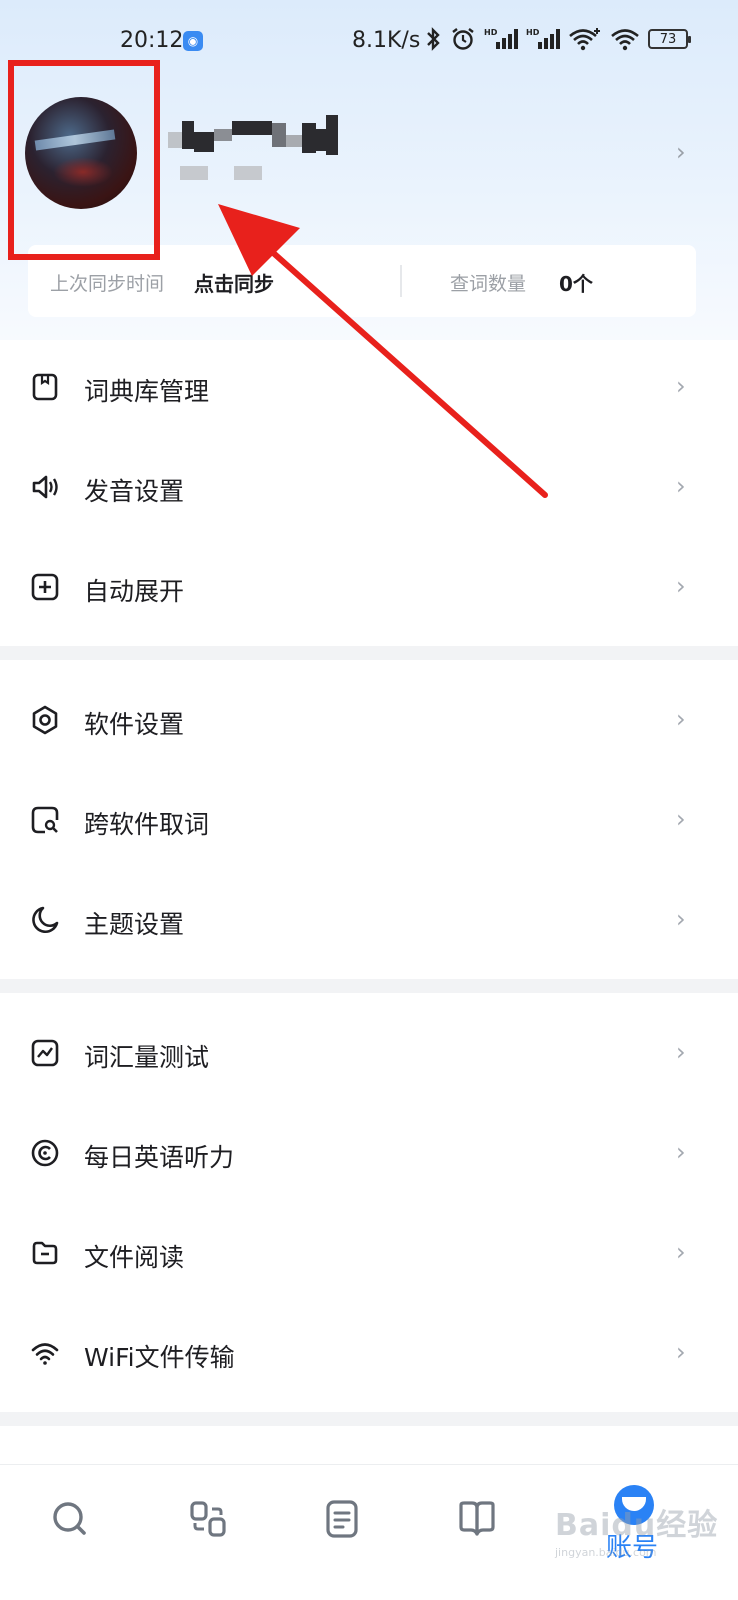 This screenshot has width=738, height=1600. Describe the element at coordinates (369, 920) in the screenshot. I see `menu-item-theme-settings: 主题设置 ›` at that location.